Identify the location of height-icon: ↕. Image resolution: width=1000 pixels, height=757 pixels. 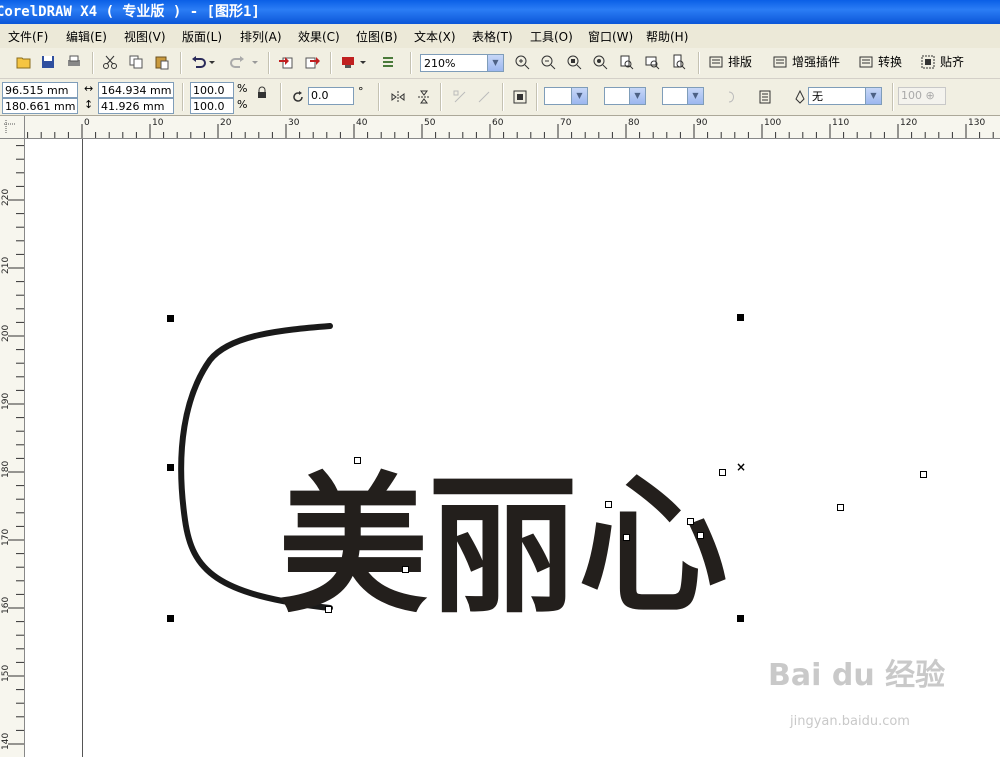
(89, 104).